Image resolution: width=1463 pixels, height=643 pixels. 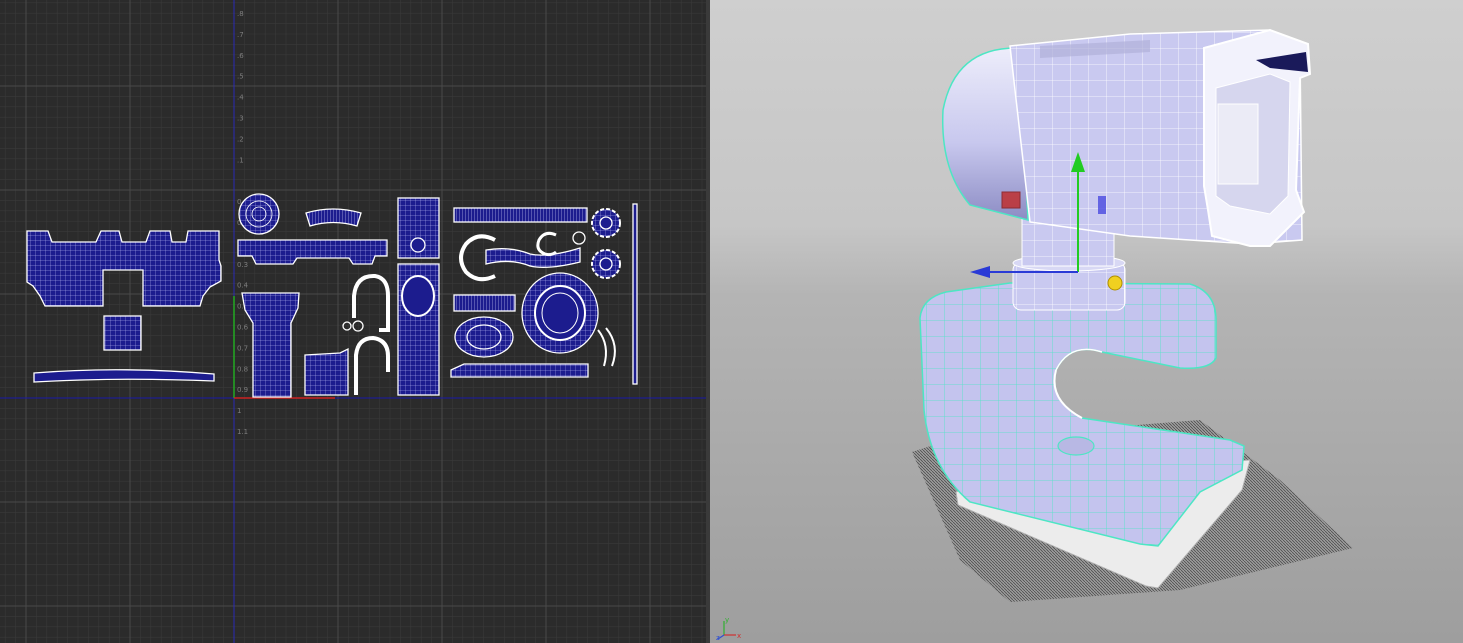 What do you see at coordinates (240, 160) in the screenshot?
I see `v-tick-label: .1` at bounding box center [240, 160].